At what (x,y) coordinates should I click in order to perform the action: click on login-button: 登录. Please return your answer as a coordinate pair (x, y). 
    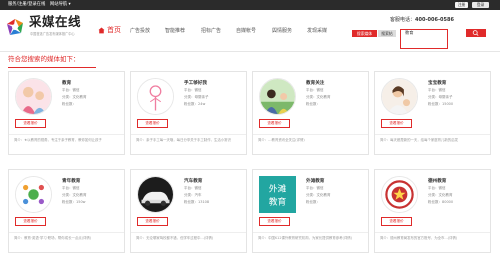
    Looking at the image, I should click on (480, 5).